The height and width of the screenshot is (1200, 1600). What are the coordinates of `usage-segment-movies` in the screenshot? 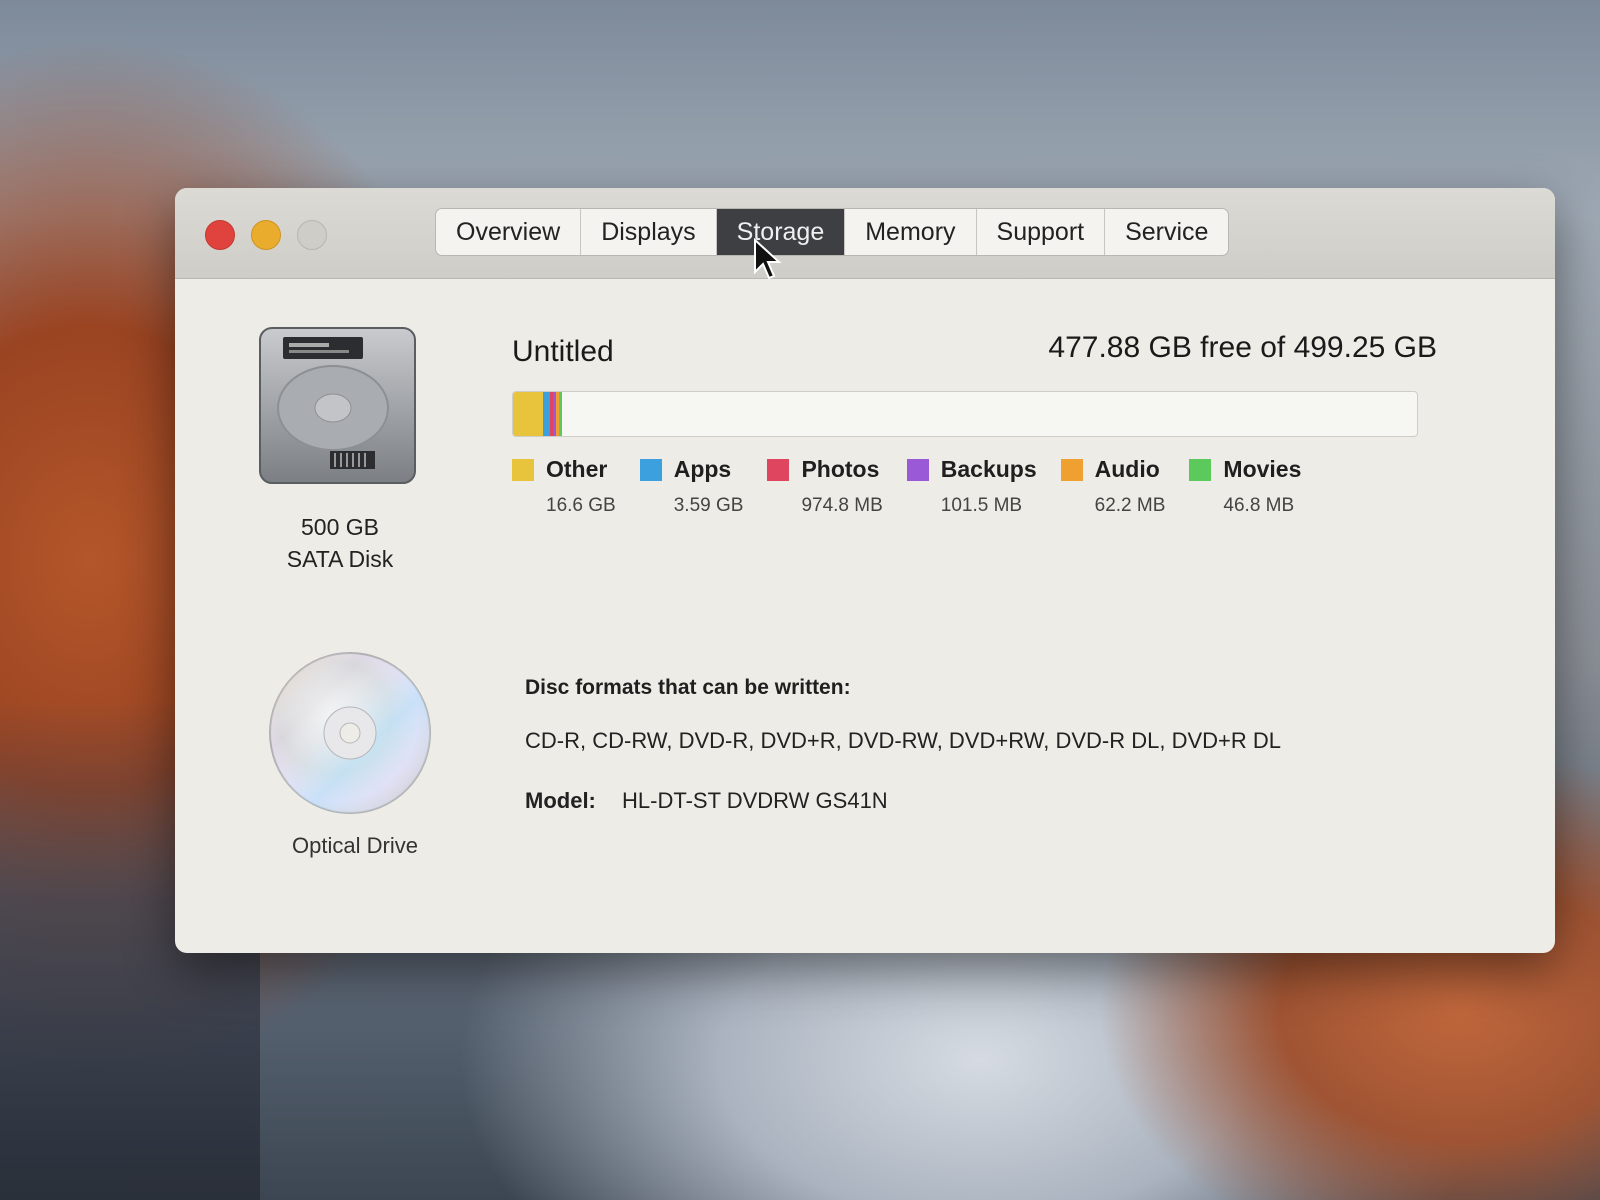 It's located at (561, 414).